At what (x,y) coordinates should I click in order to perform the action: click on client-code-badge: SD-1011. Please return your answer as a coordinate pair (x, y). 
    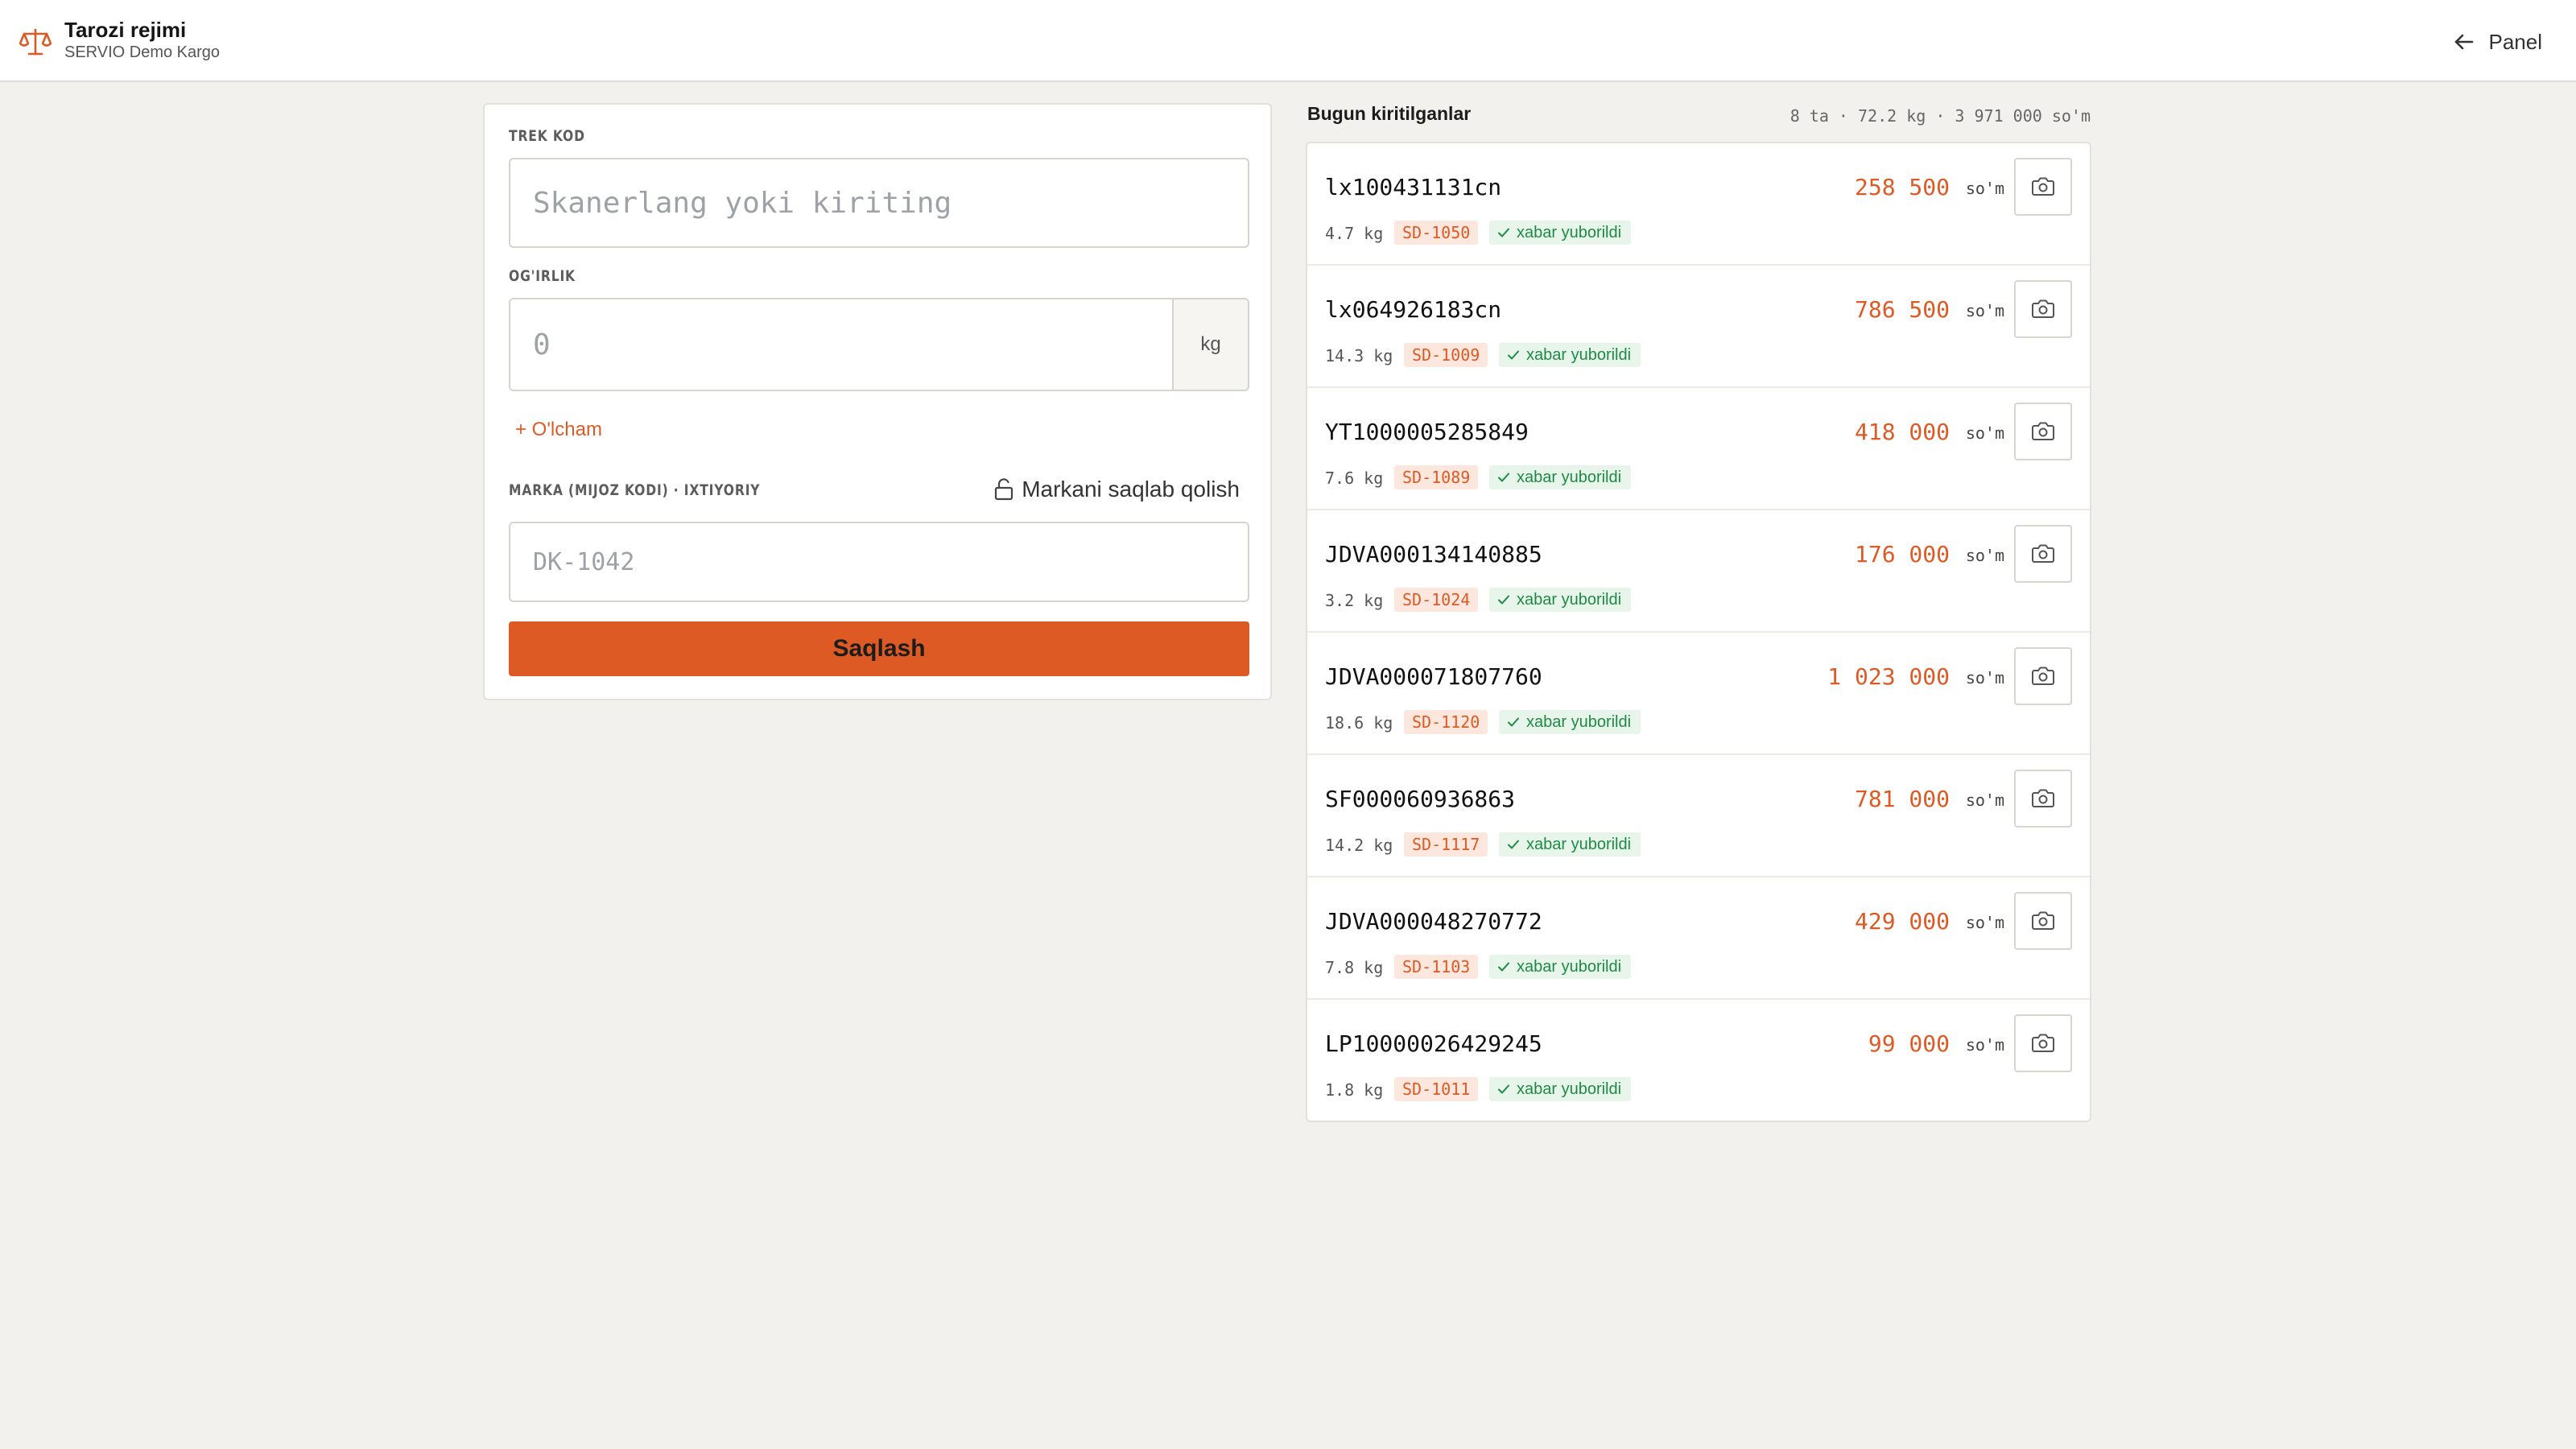
    Looking at the image, I should click on (1436, 1089).